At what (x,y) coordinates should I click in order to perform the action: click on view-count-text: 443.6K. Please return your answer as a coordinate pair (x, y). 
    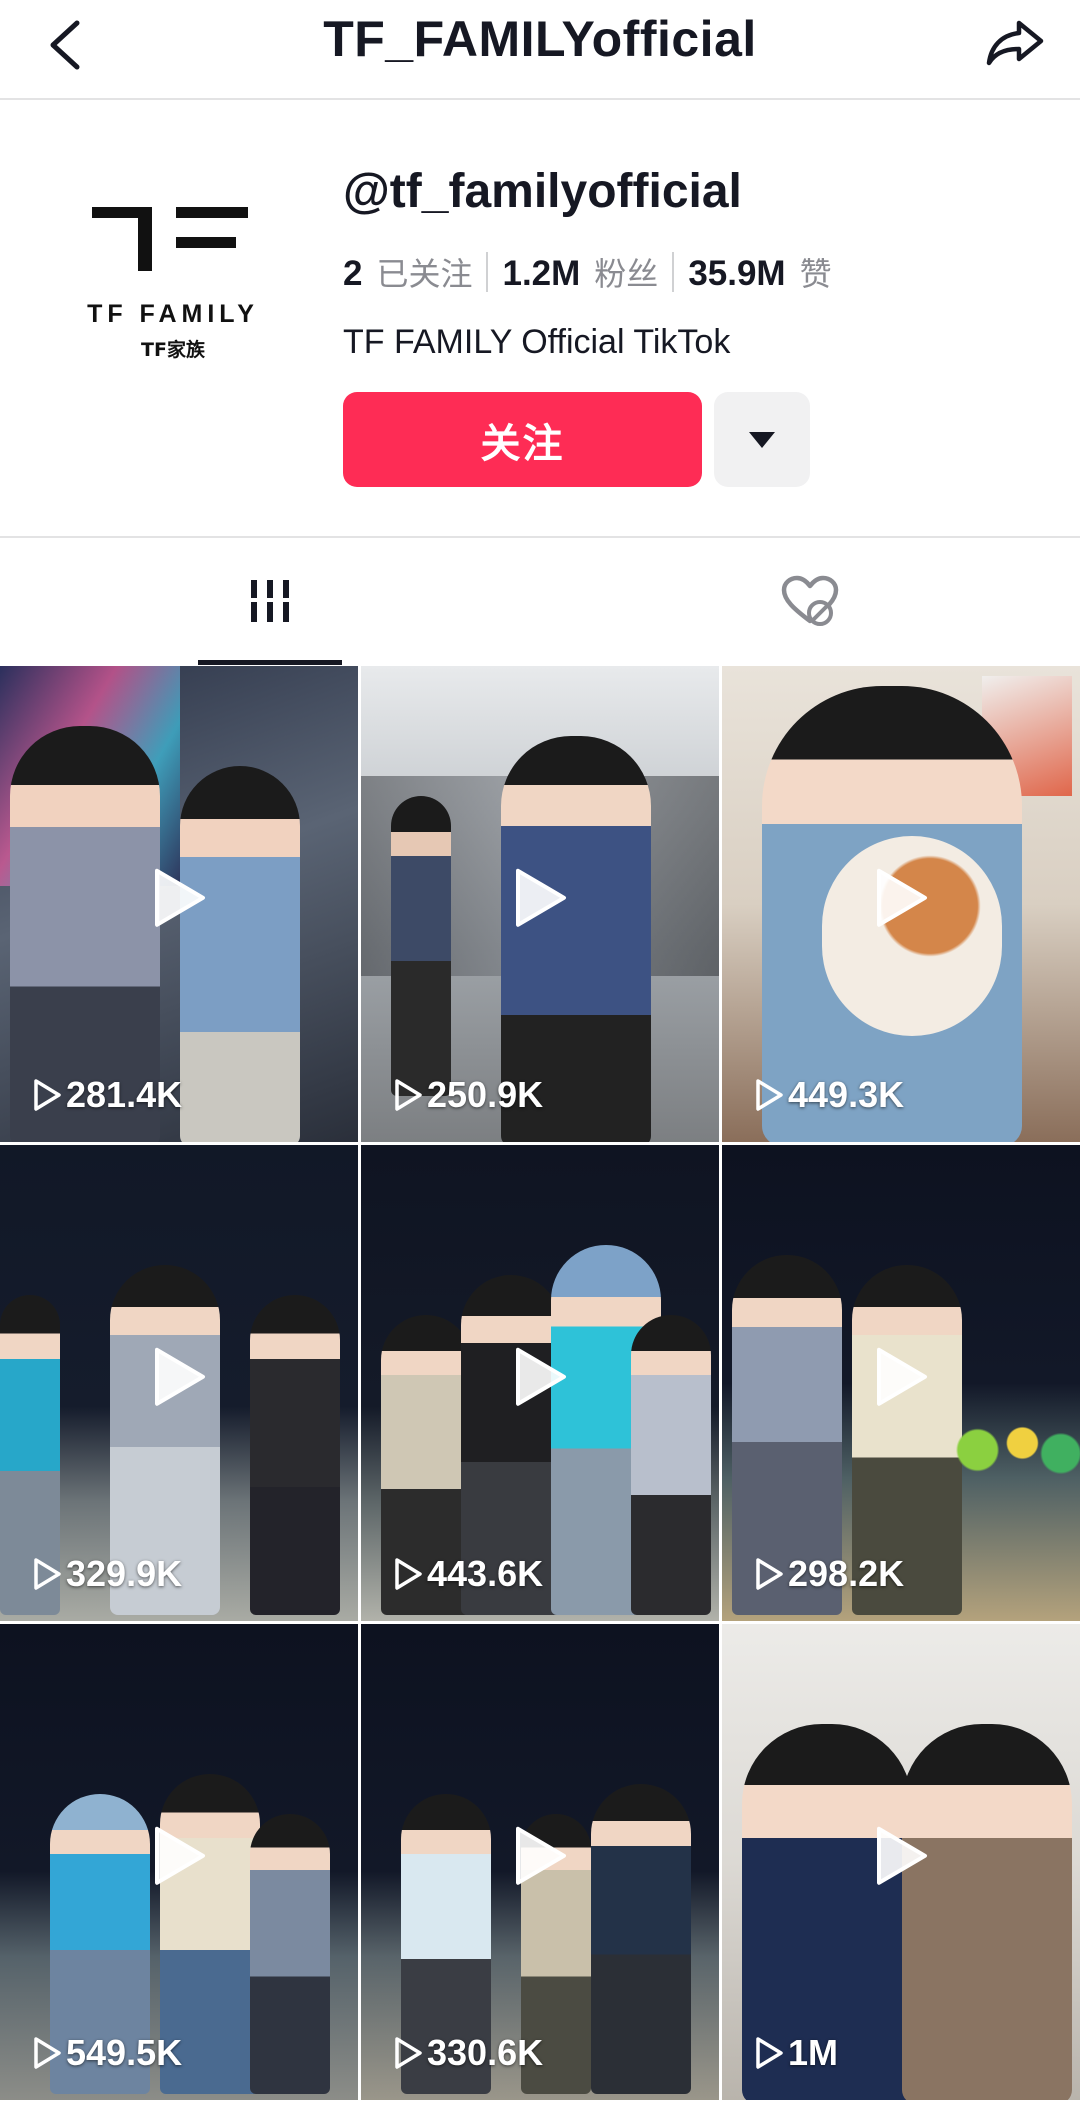
    Looking at the image, I should click on (485, 1573).